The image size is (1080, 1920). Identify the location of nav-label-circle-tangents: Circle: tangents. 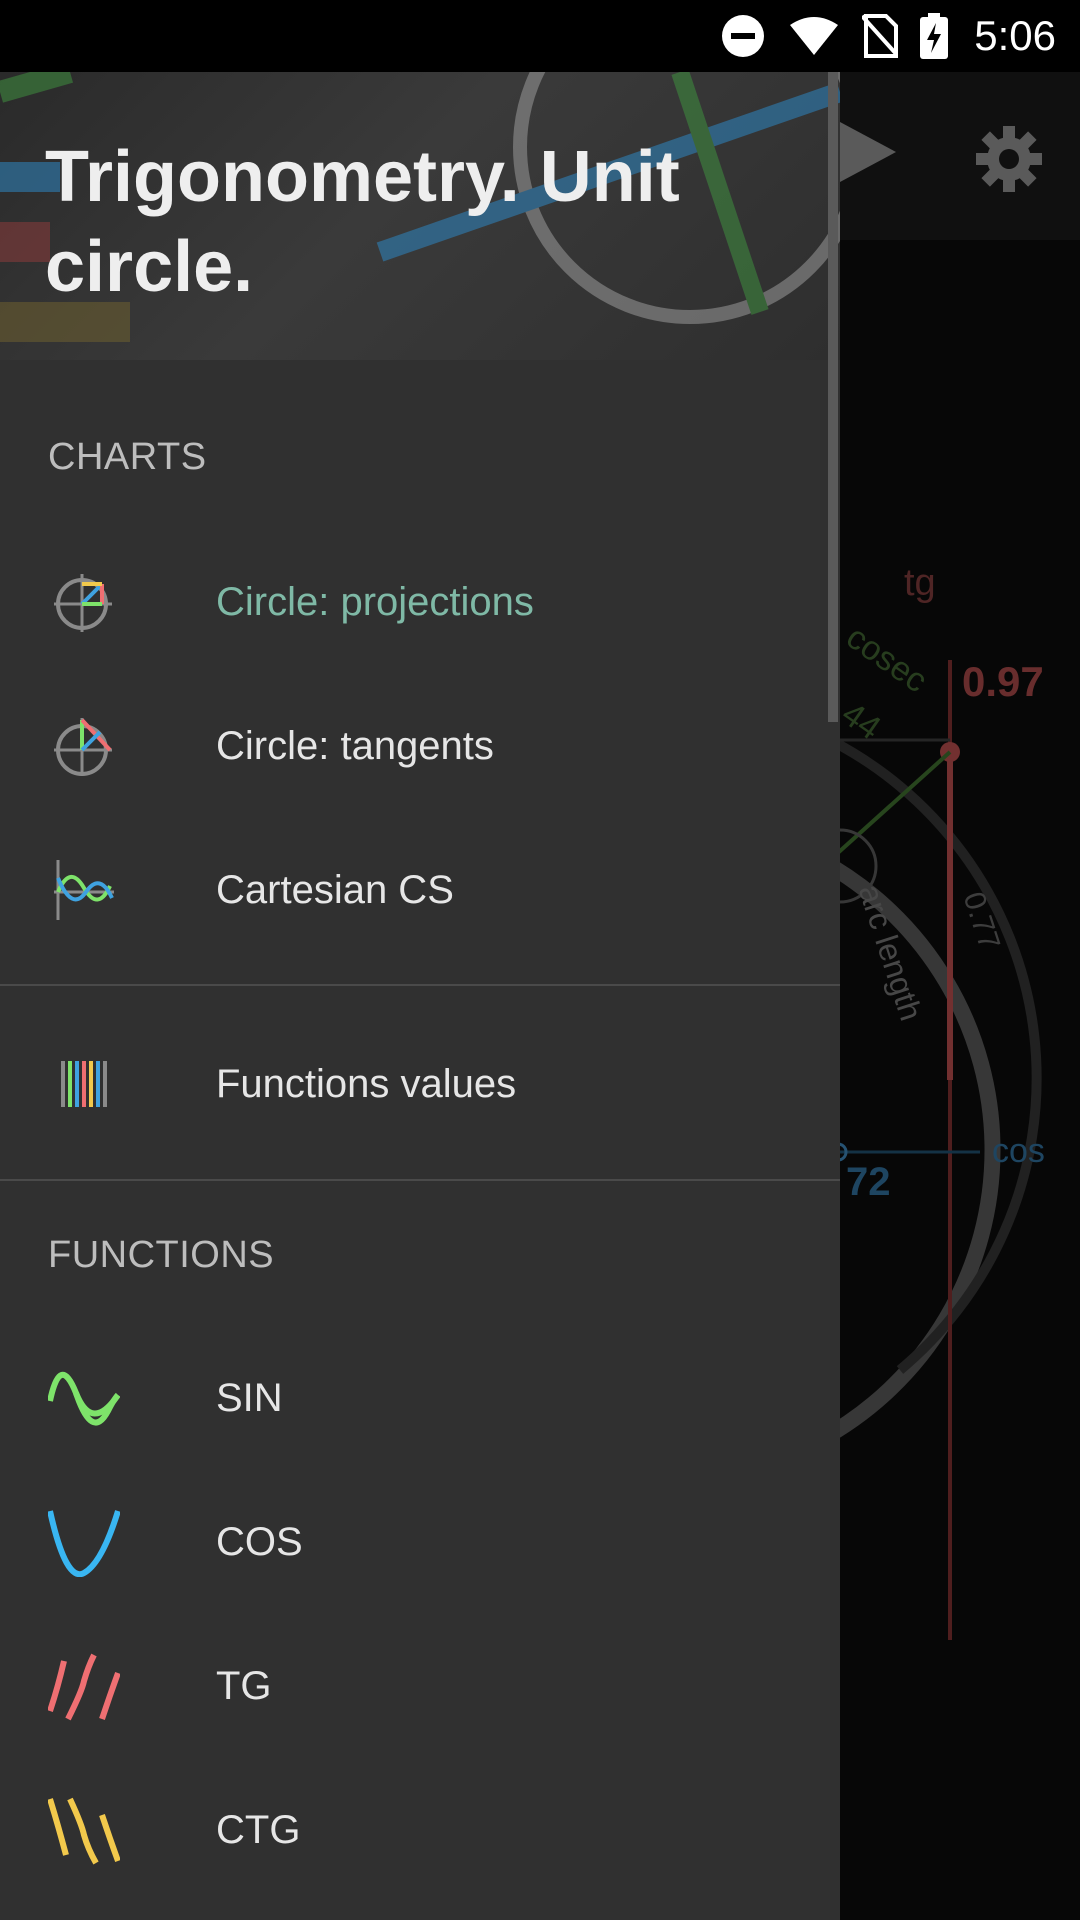
(355, 746).